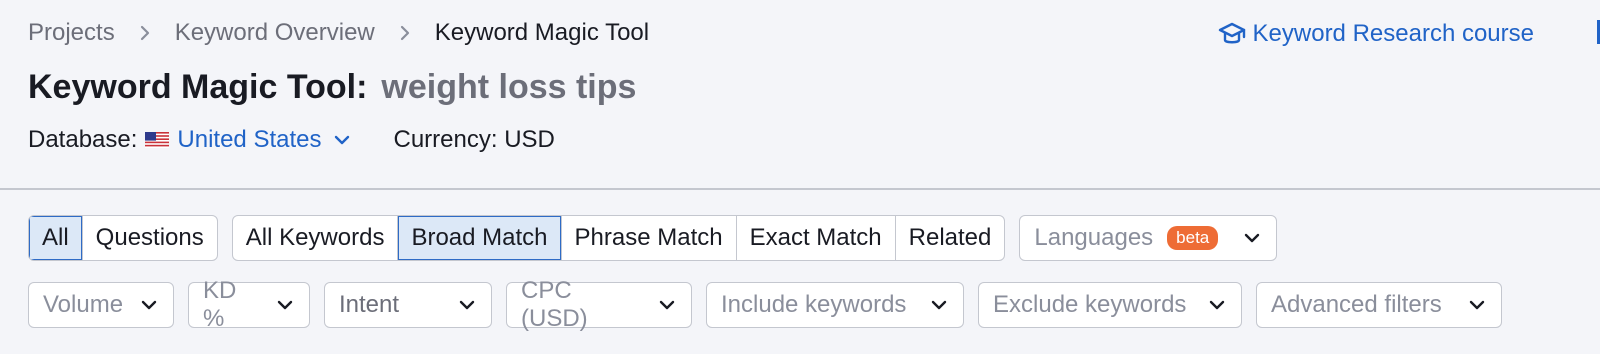 This screenshot has height=354, width=1600. I want to click on currency-text: Currency: USD, so click(474, 139).